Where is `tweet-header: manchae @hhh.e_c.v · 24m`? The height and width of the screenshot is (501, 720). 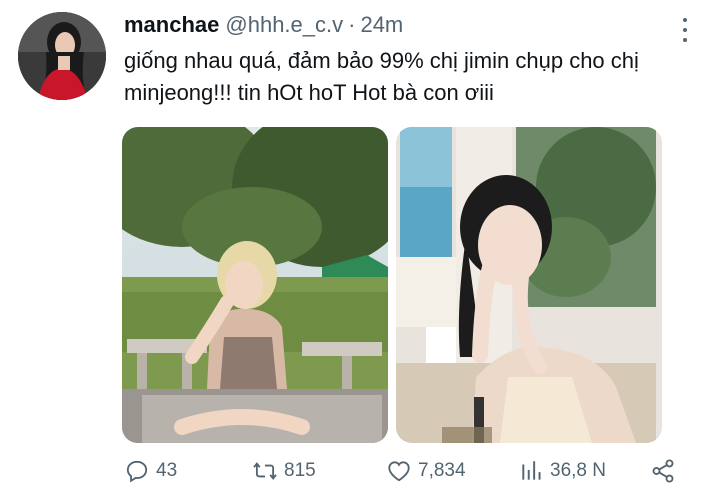
tweet-header: manchae @hhh.e_c.v · 24m is located at coordinates (402, 27).